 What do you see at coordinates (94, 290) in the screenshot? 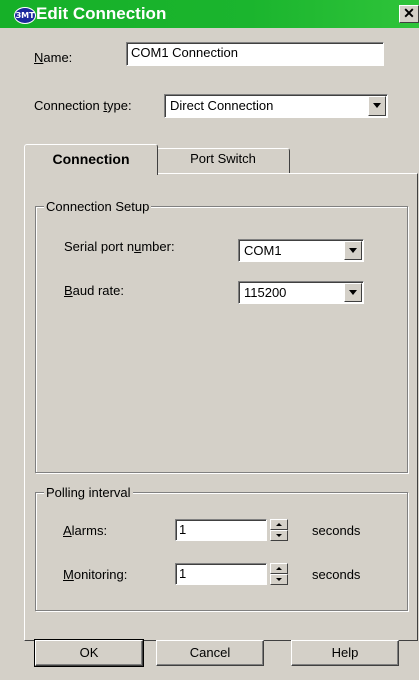
I see `baud-rate-label: Baud rate:` at bounding box center [94, 290].